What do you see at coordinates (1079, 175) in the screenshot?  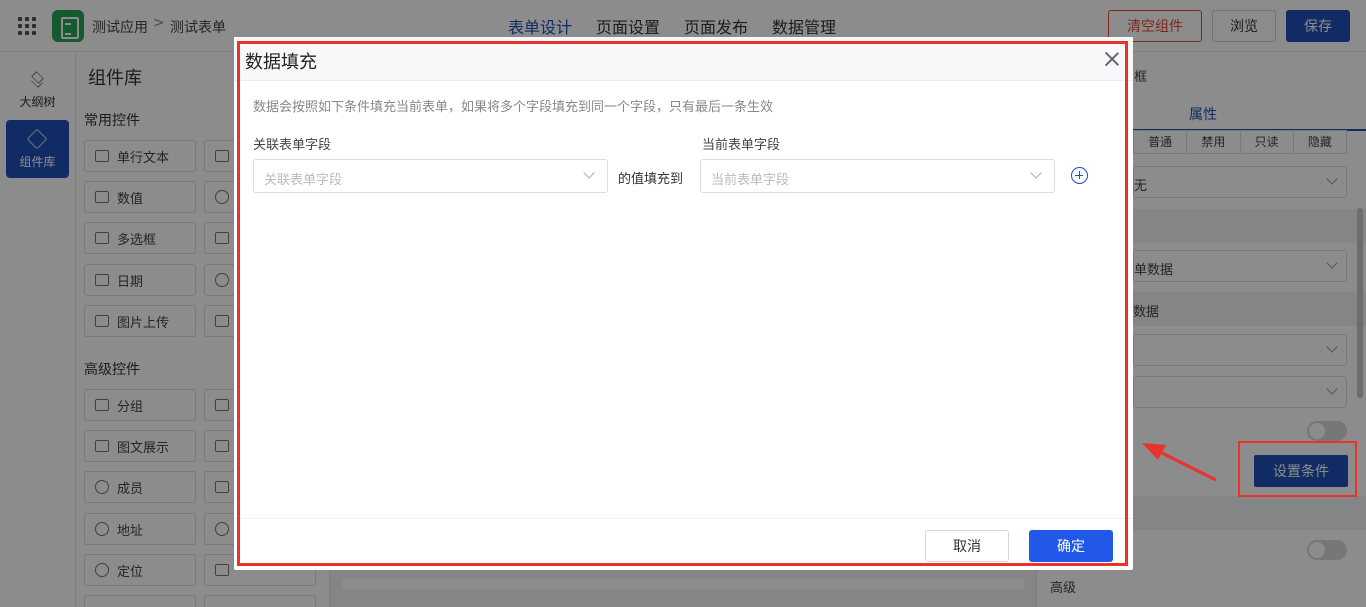 I see `add-condition-icon` at bounding box center [1079, 175].